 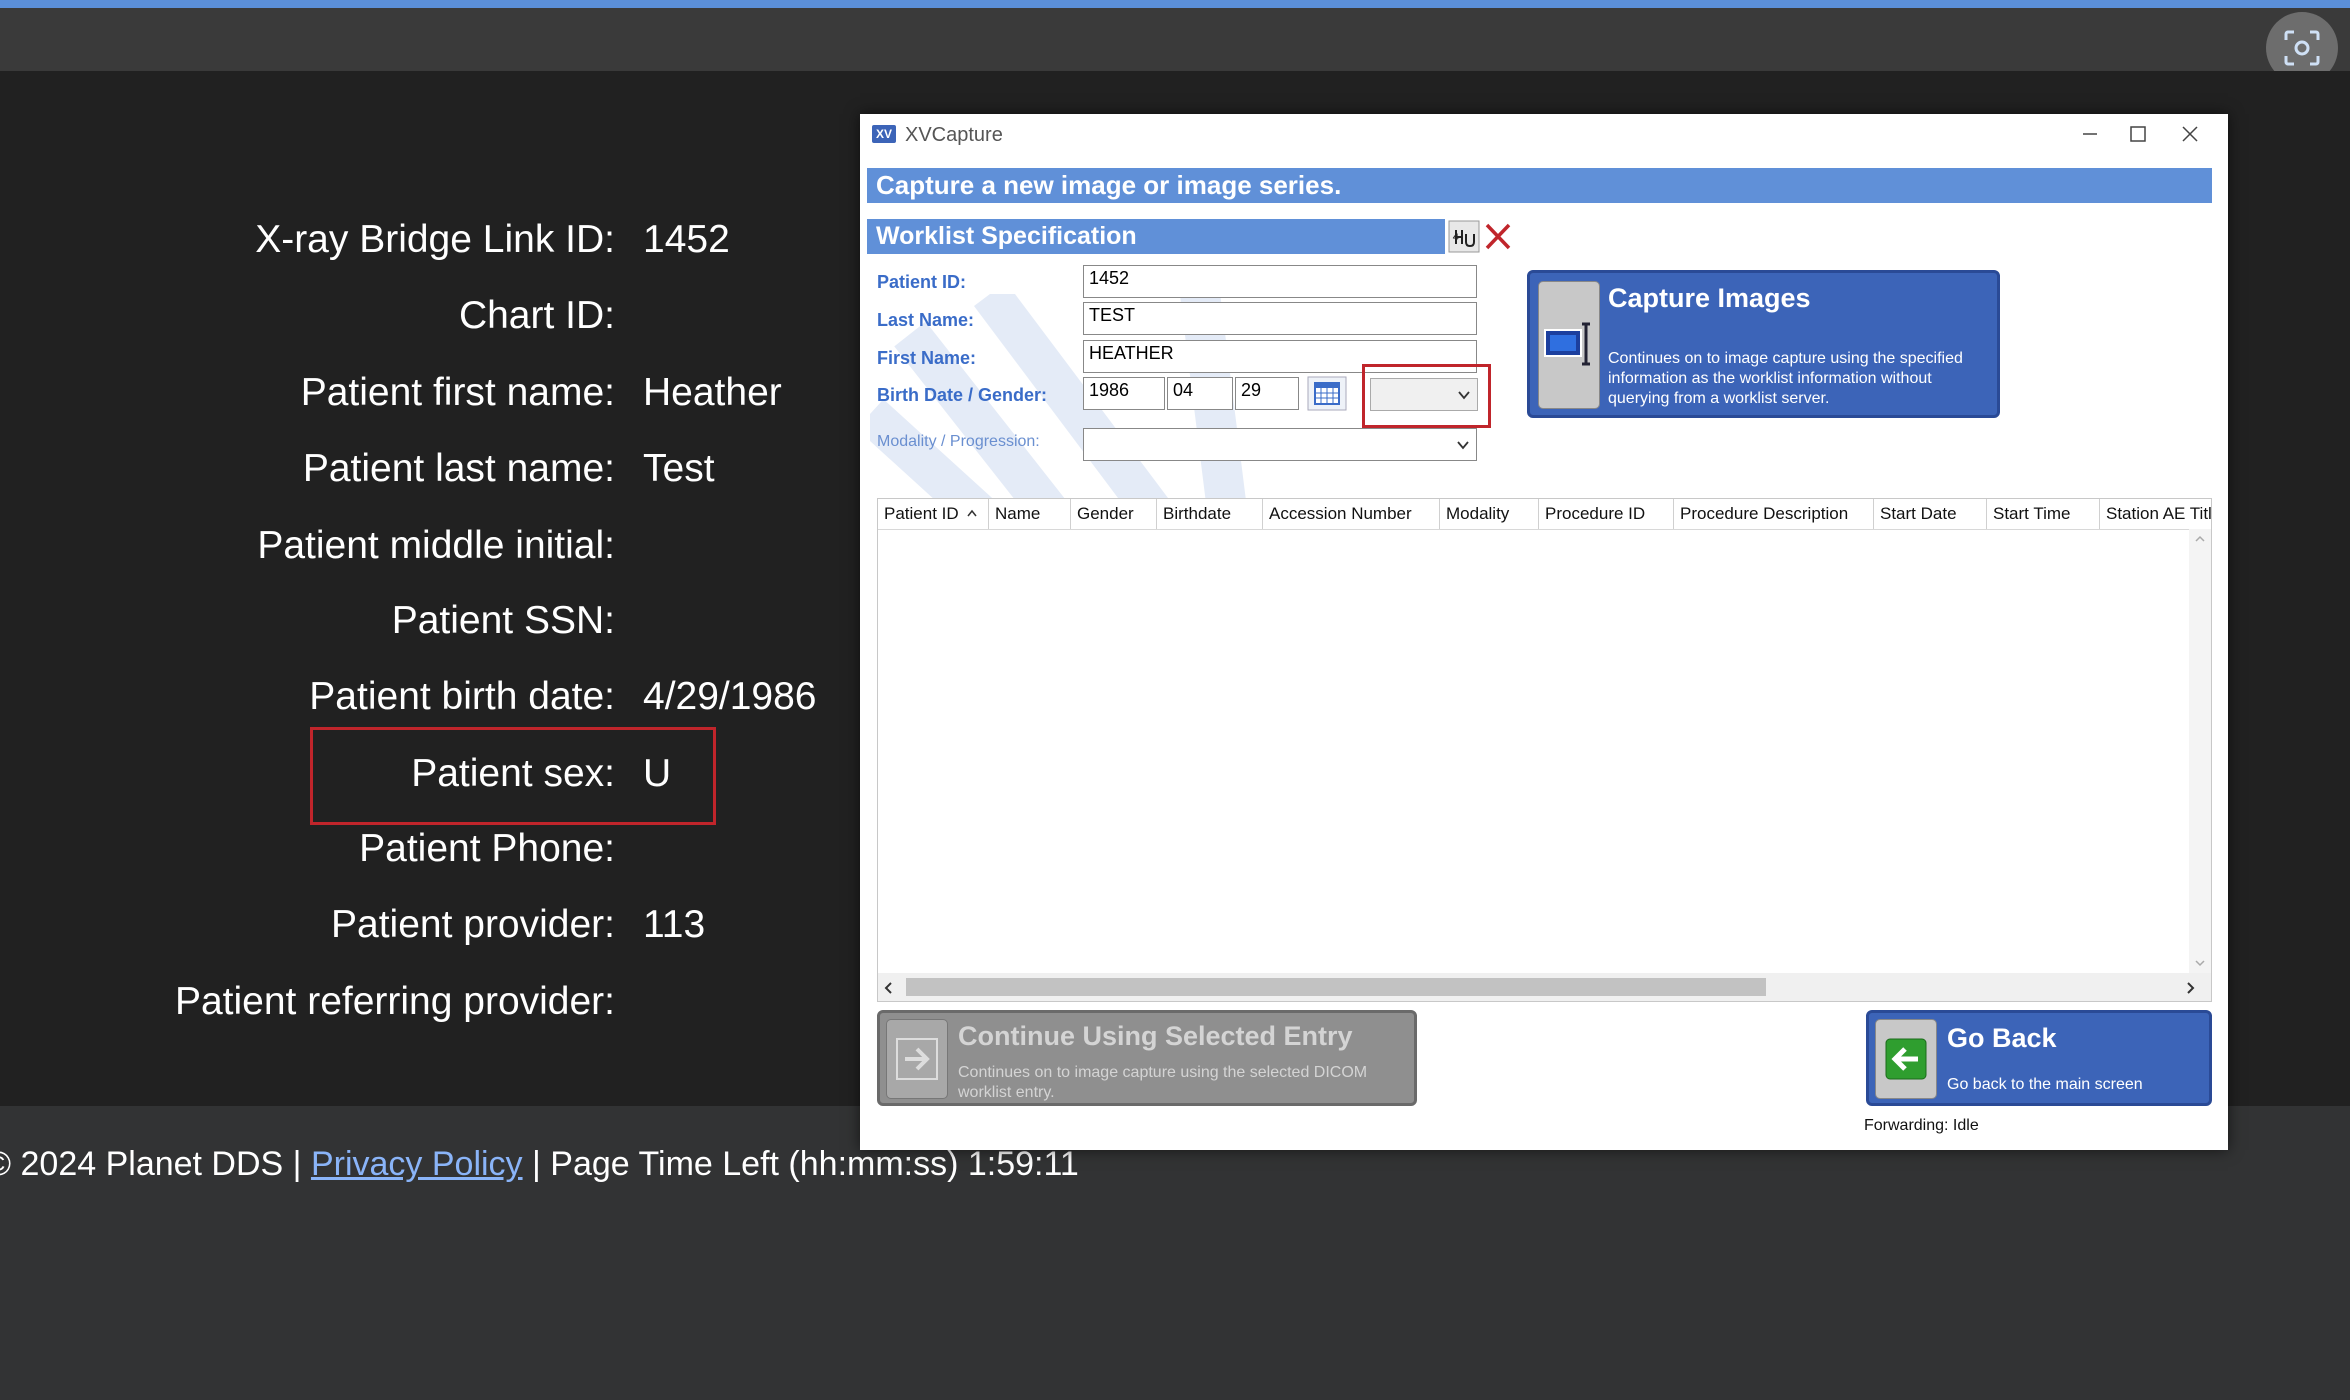 I want to click on info-value: Test, so click(x=679, y=468).